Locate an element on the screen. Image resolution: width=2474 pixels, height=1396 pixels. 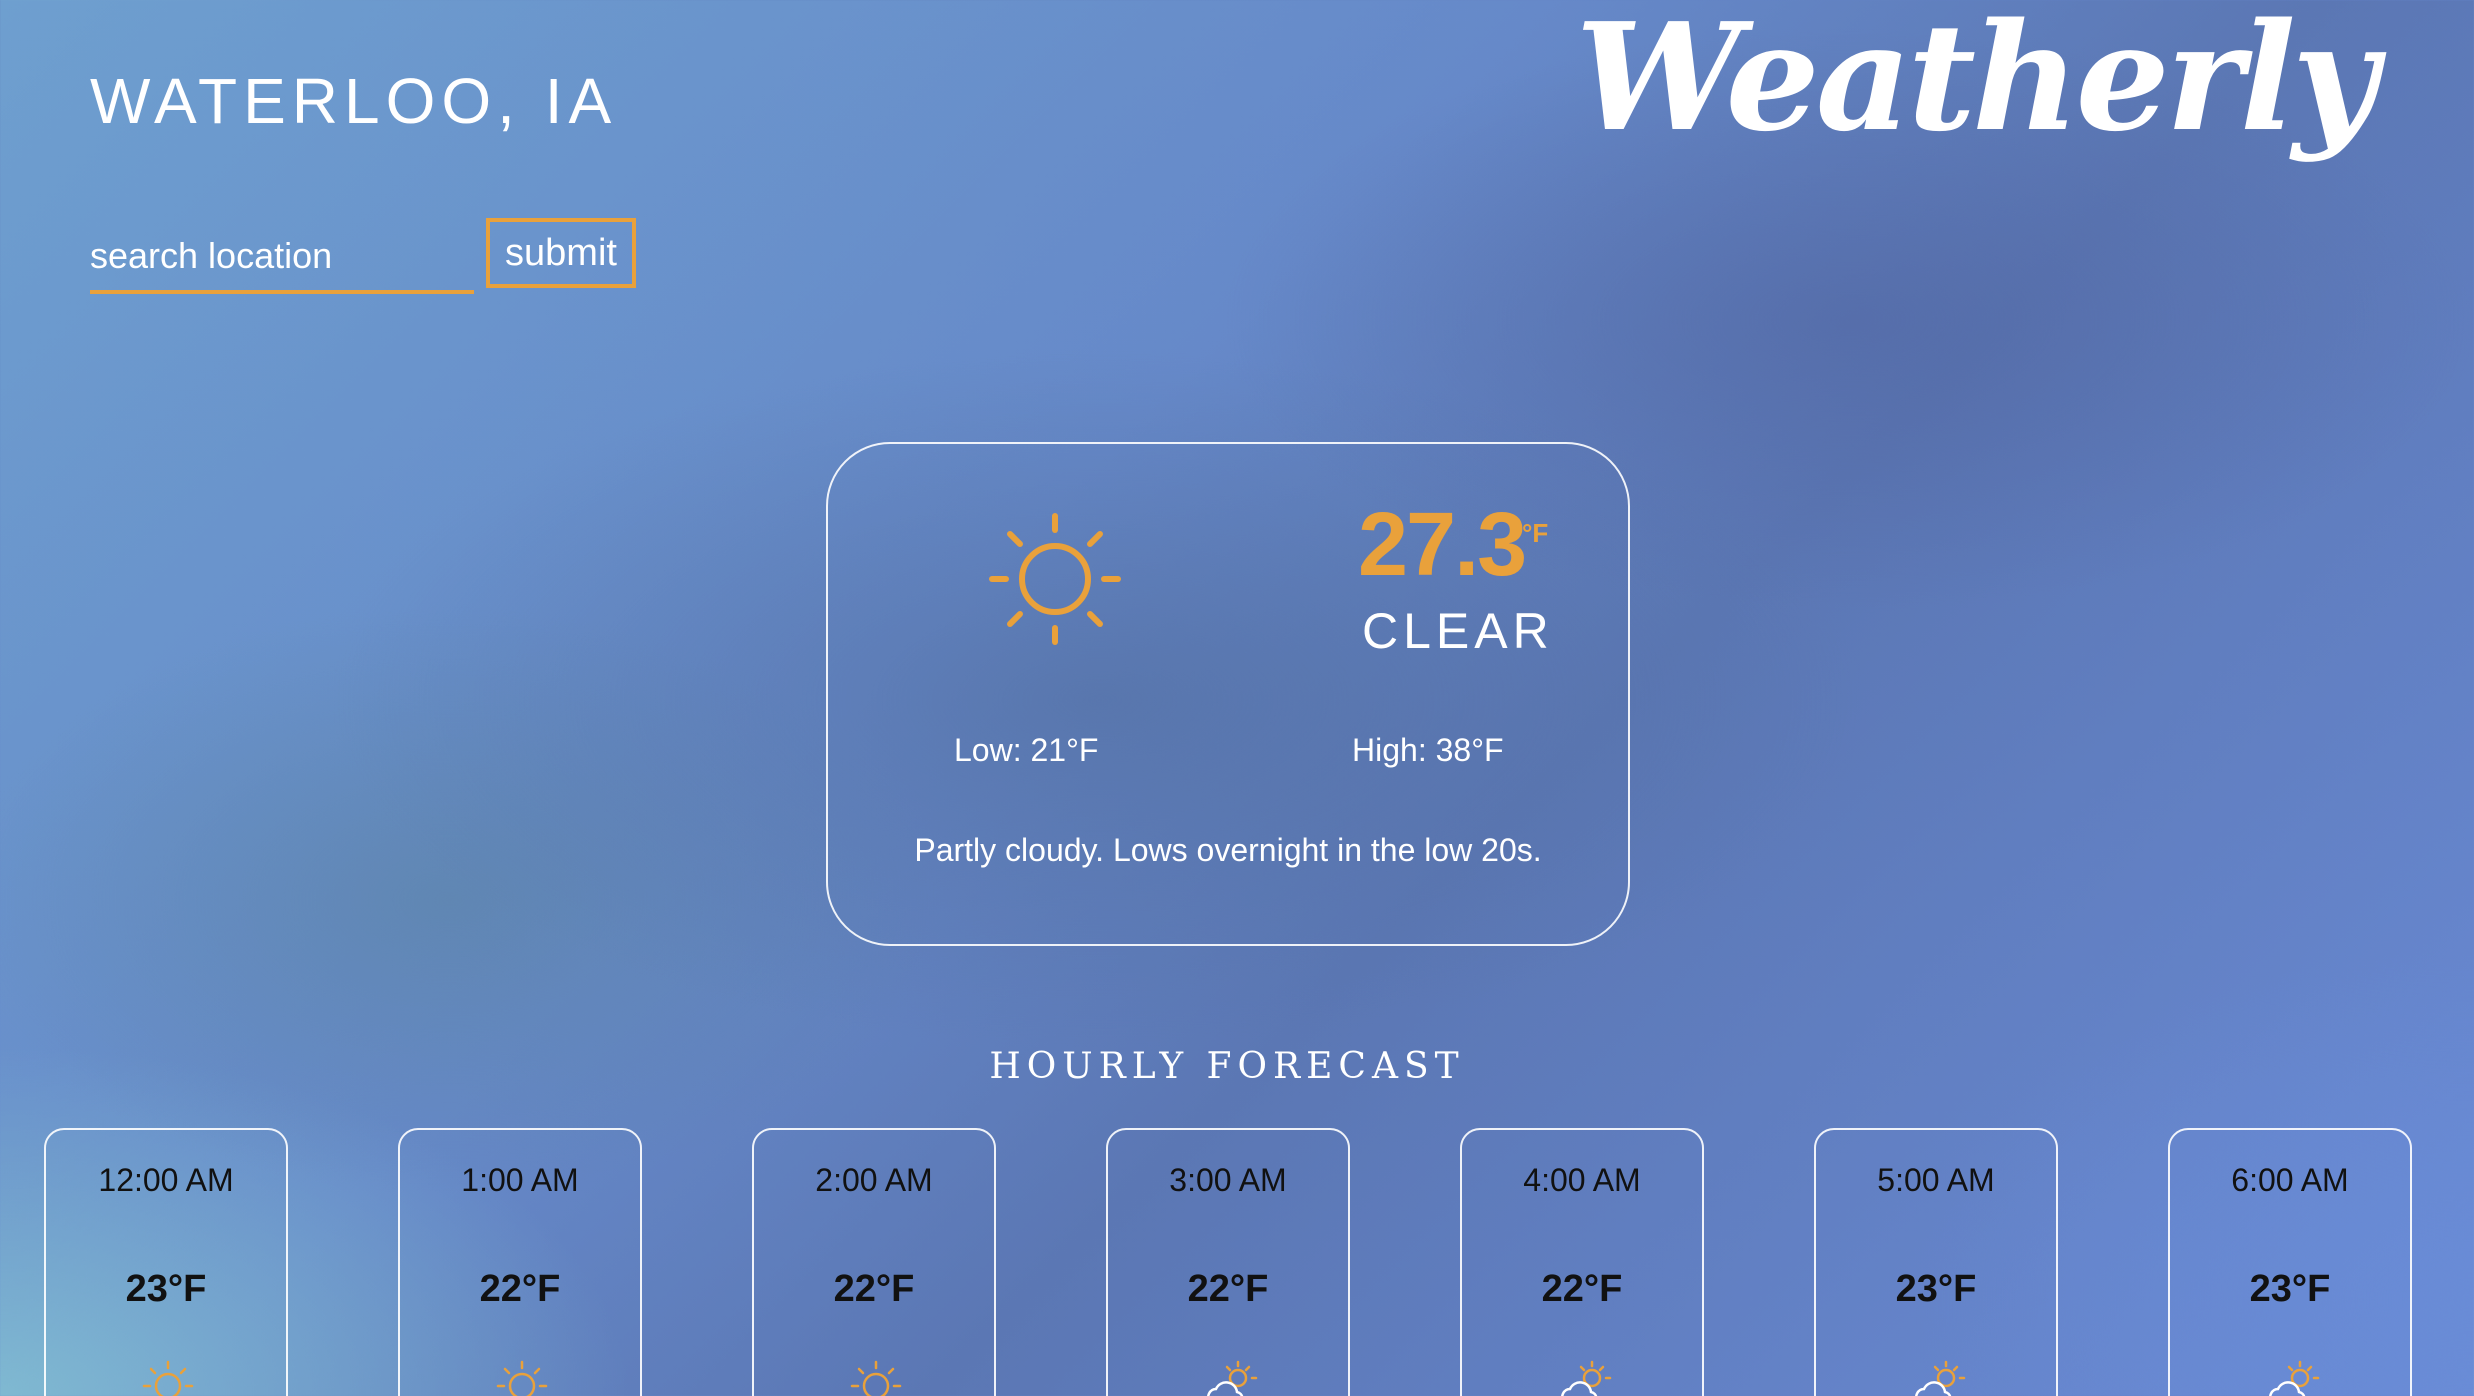
search-bar: submit is located at coordinates (363, 256).